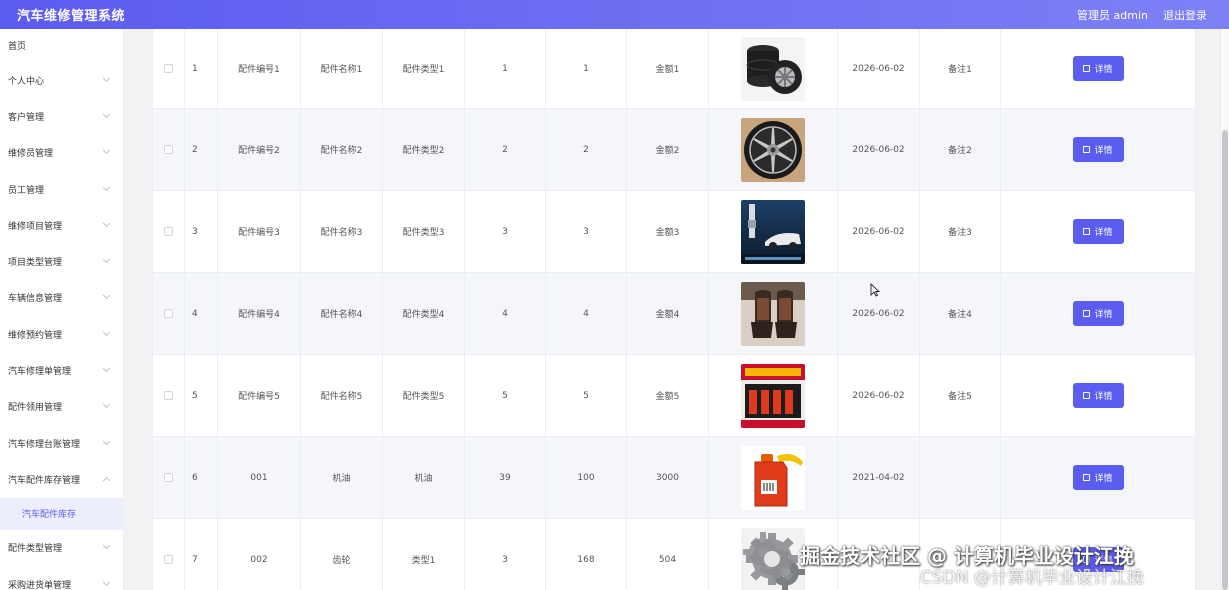  I want to click on cell-part-code: 配件编号4, so click(259, 313).